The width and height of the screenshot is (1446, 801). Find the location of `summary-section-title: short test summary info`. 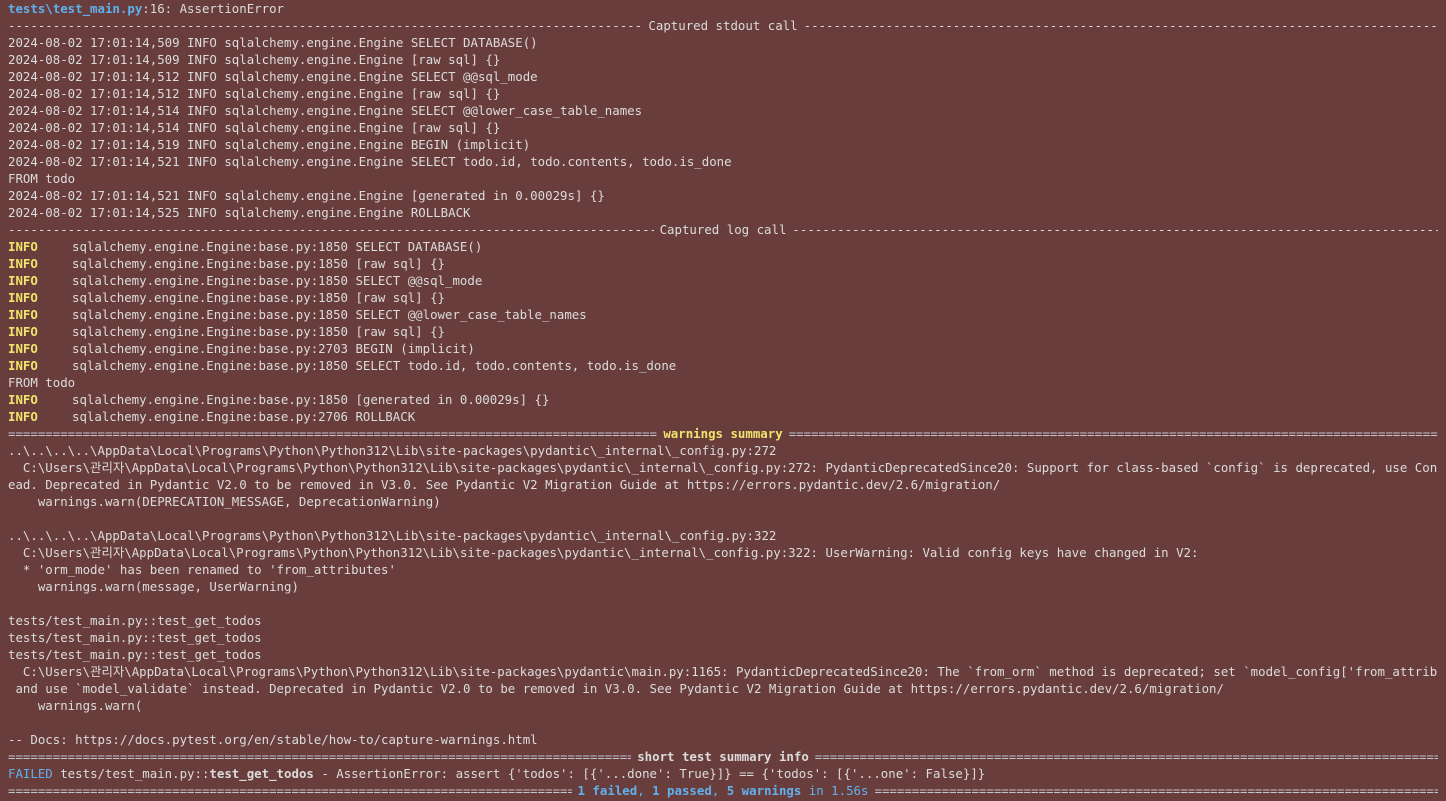

summary-section-title: short test summary info is located at coordinates (723, 756).